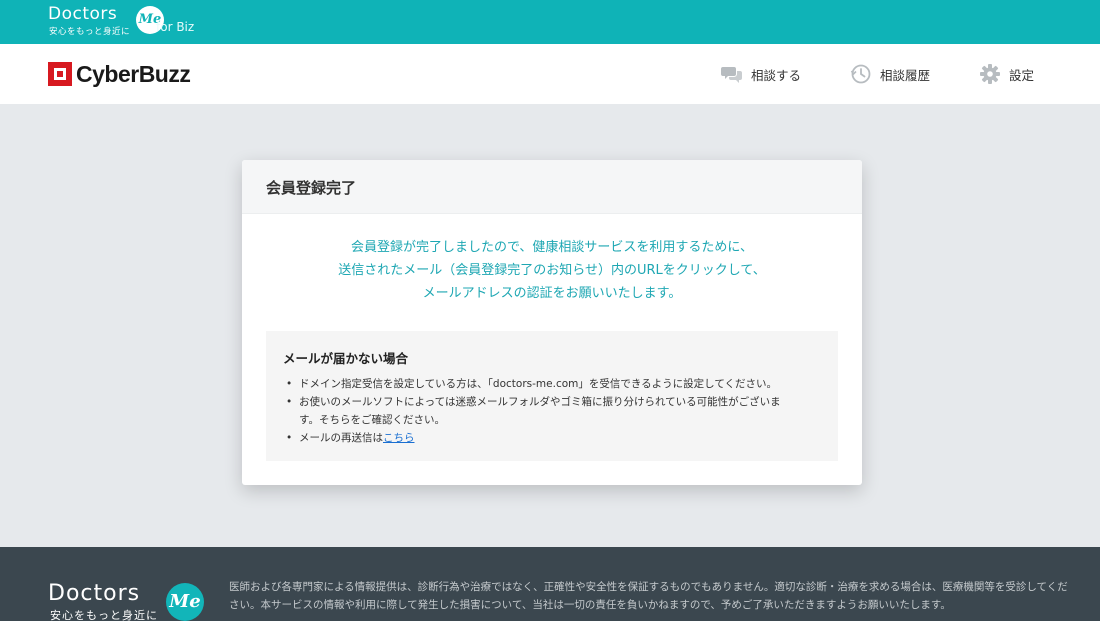 This screenshot has height=621, width=1100. Describe the element at coordinates (94, 593) in the screenshot. I see `footer-logo-word: Doctors` at that location.